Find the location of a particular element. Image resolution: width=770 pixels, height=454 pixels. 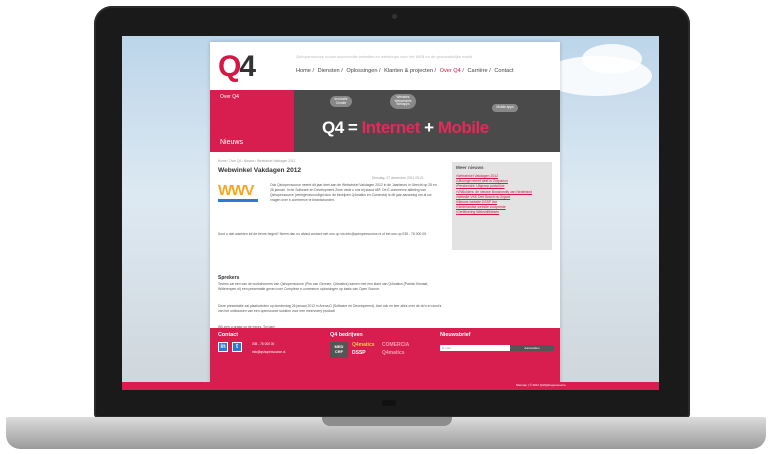

nav-home: Home / is located at coordinates (305, 71).